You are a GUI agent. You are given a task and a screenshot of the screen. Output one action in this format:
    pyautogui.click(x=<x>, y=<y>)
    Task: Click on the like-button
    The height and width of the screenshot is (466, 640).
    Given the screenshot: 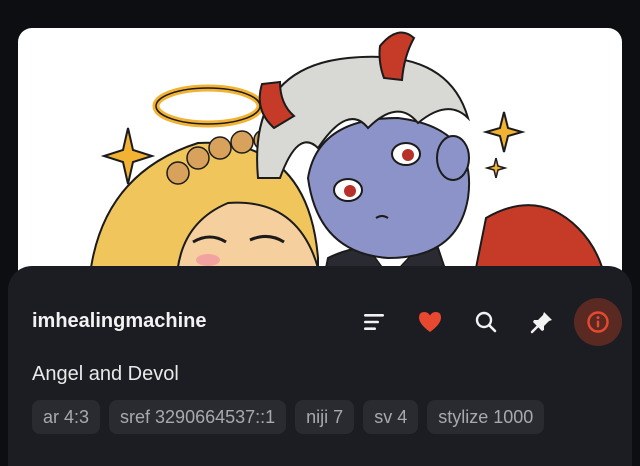 What is the action you would take?
    pyautogui.click(x=430, y=322)
    